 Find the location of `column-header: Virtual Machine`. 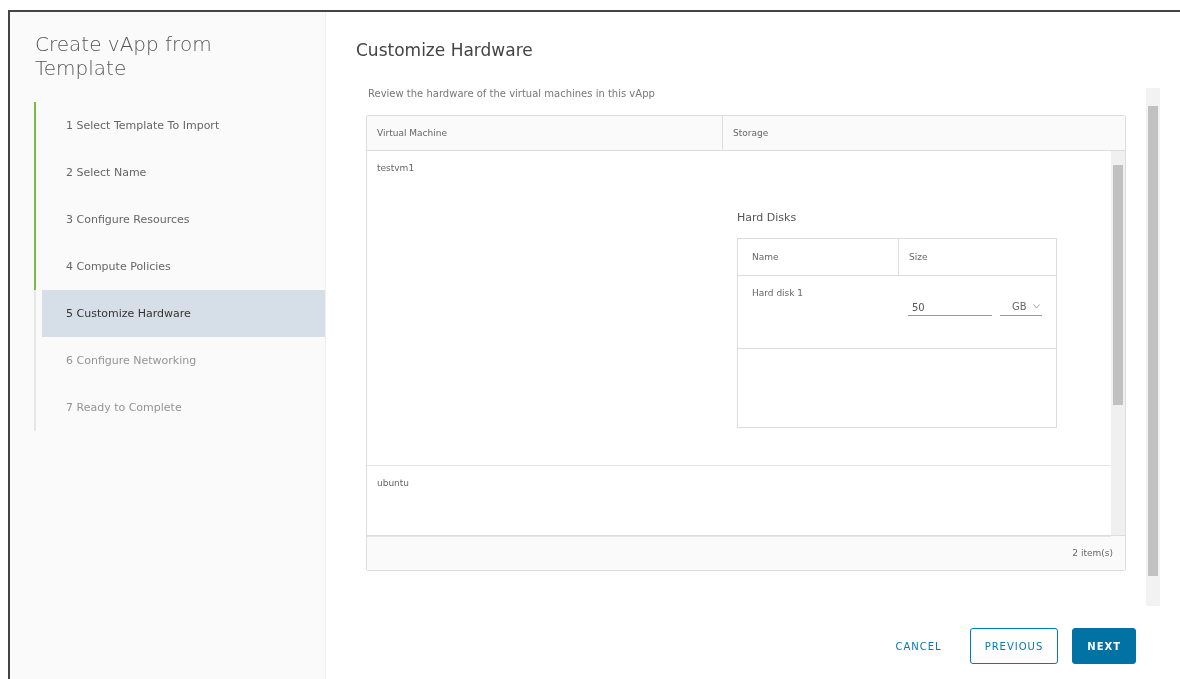

column-header: Virtual Machine is located at coordinates (412, 133).